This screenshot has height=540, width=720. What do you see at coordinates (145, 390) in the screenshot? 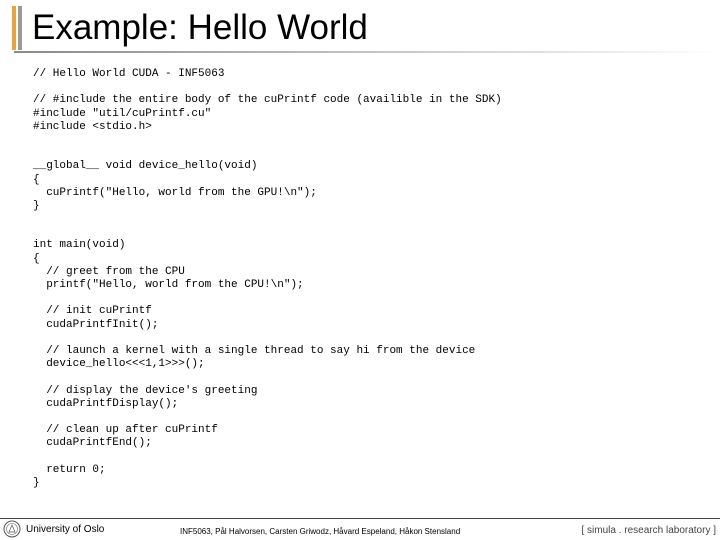
I see `code-line: // display the device's greeting` at bounding box center [145, 390].